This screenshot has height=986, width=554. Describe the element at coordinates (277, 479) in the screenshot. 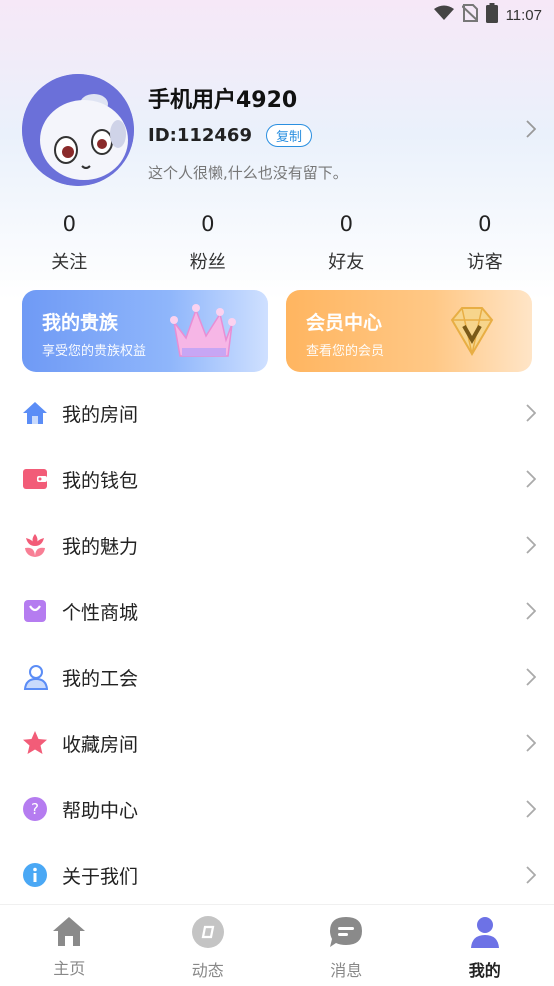

I see `menu-item-wallet: 我的钱包` at that location.